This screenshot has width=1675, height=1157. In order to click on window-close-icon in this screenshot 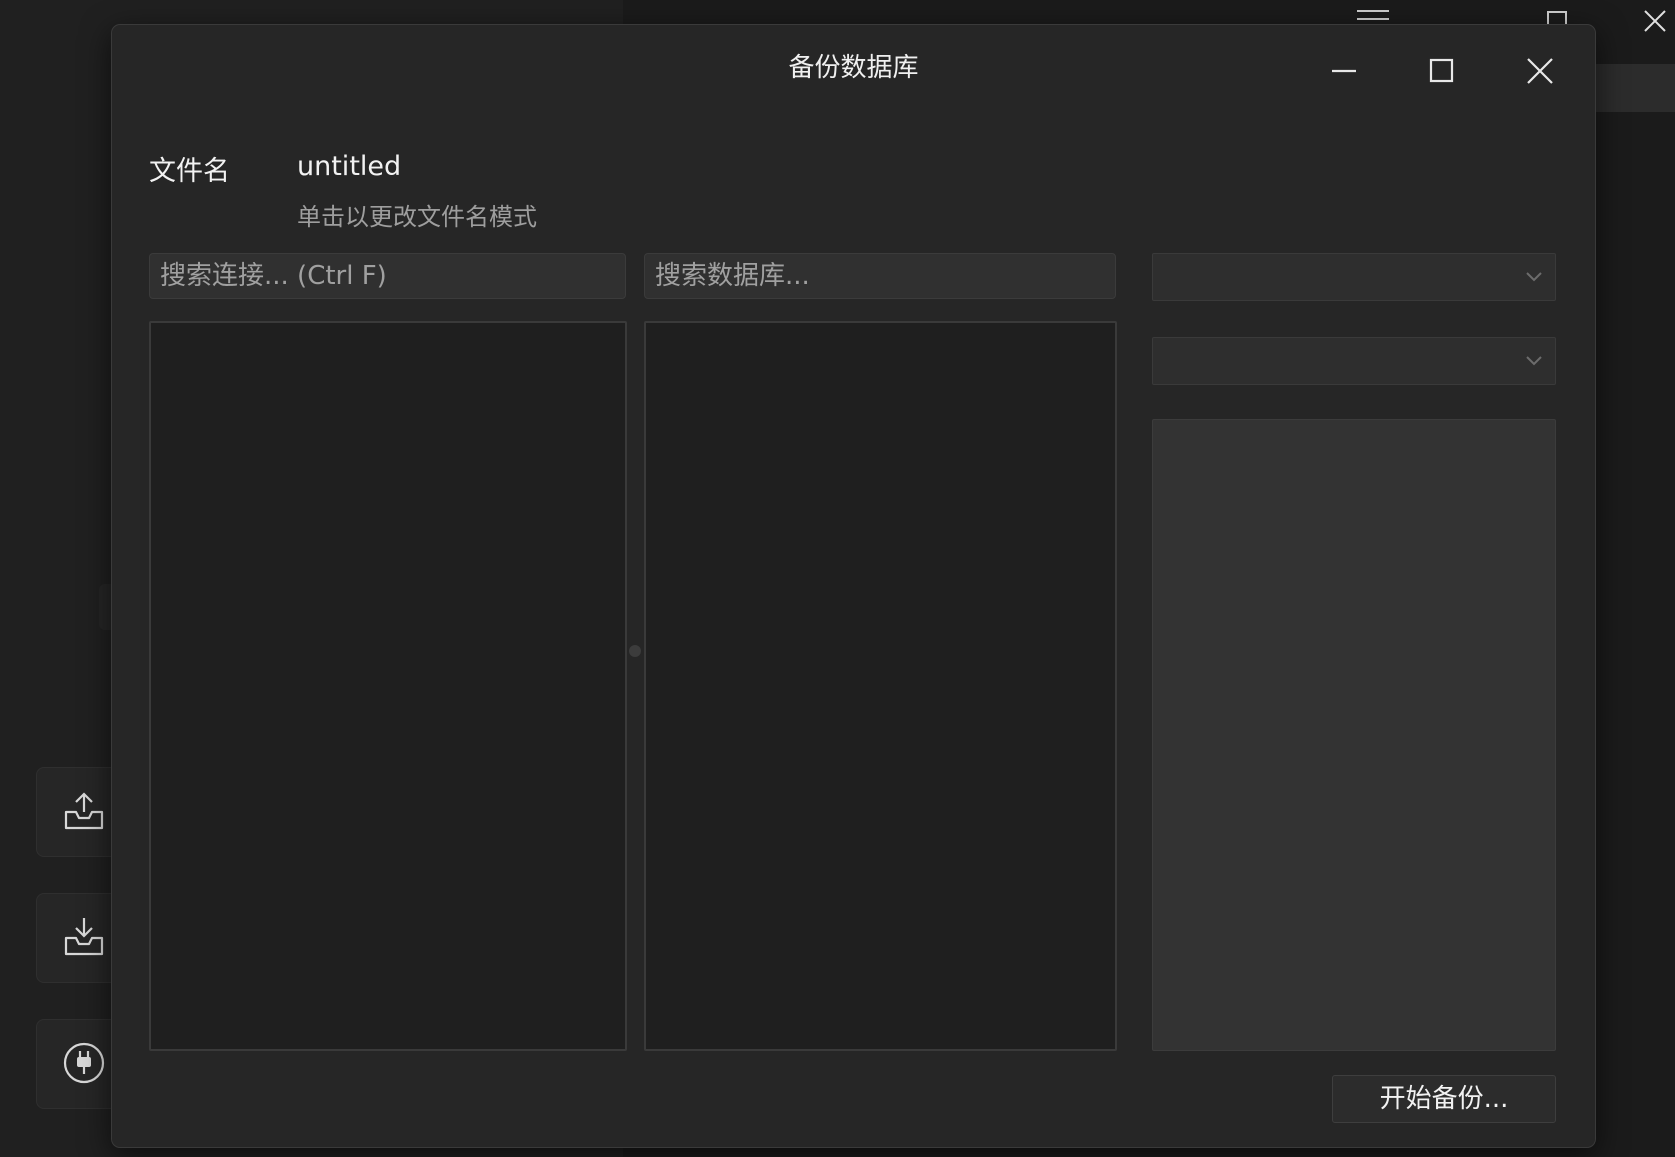, I will do `click(1655, 21)`.